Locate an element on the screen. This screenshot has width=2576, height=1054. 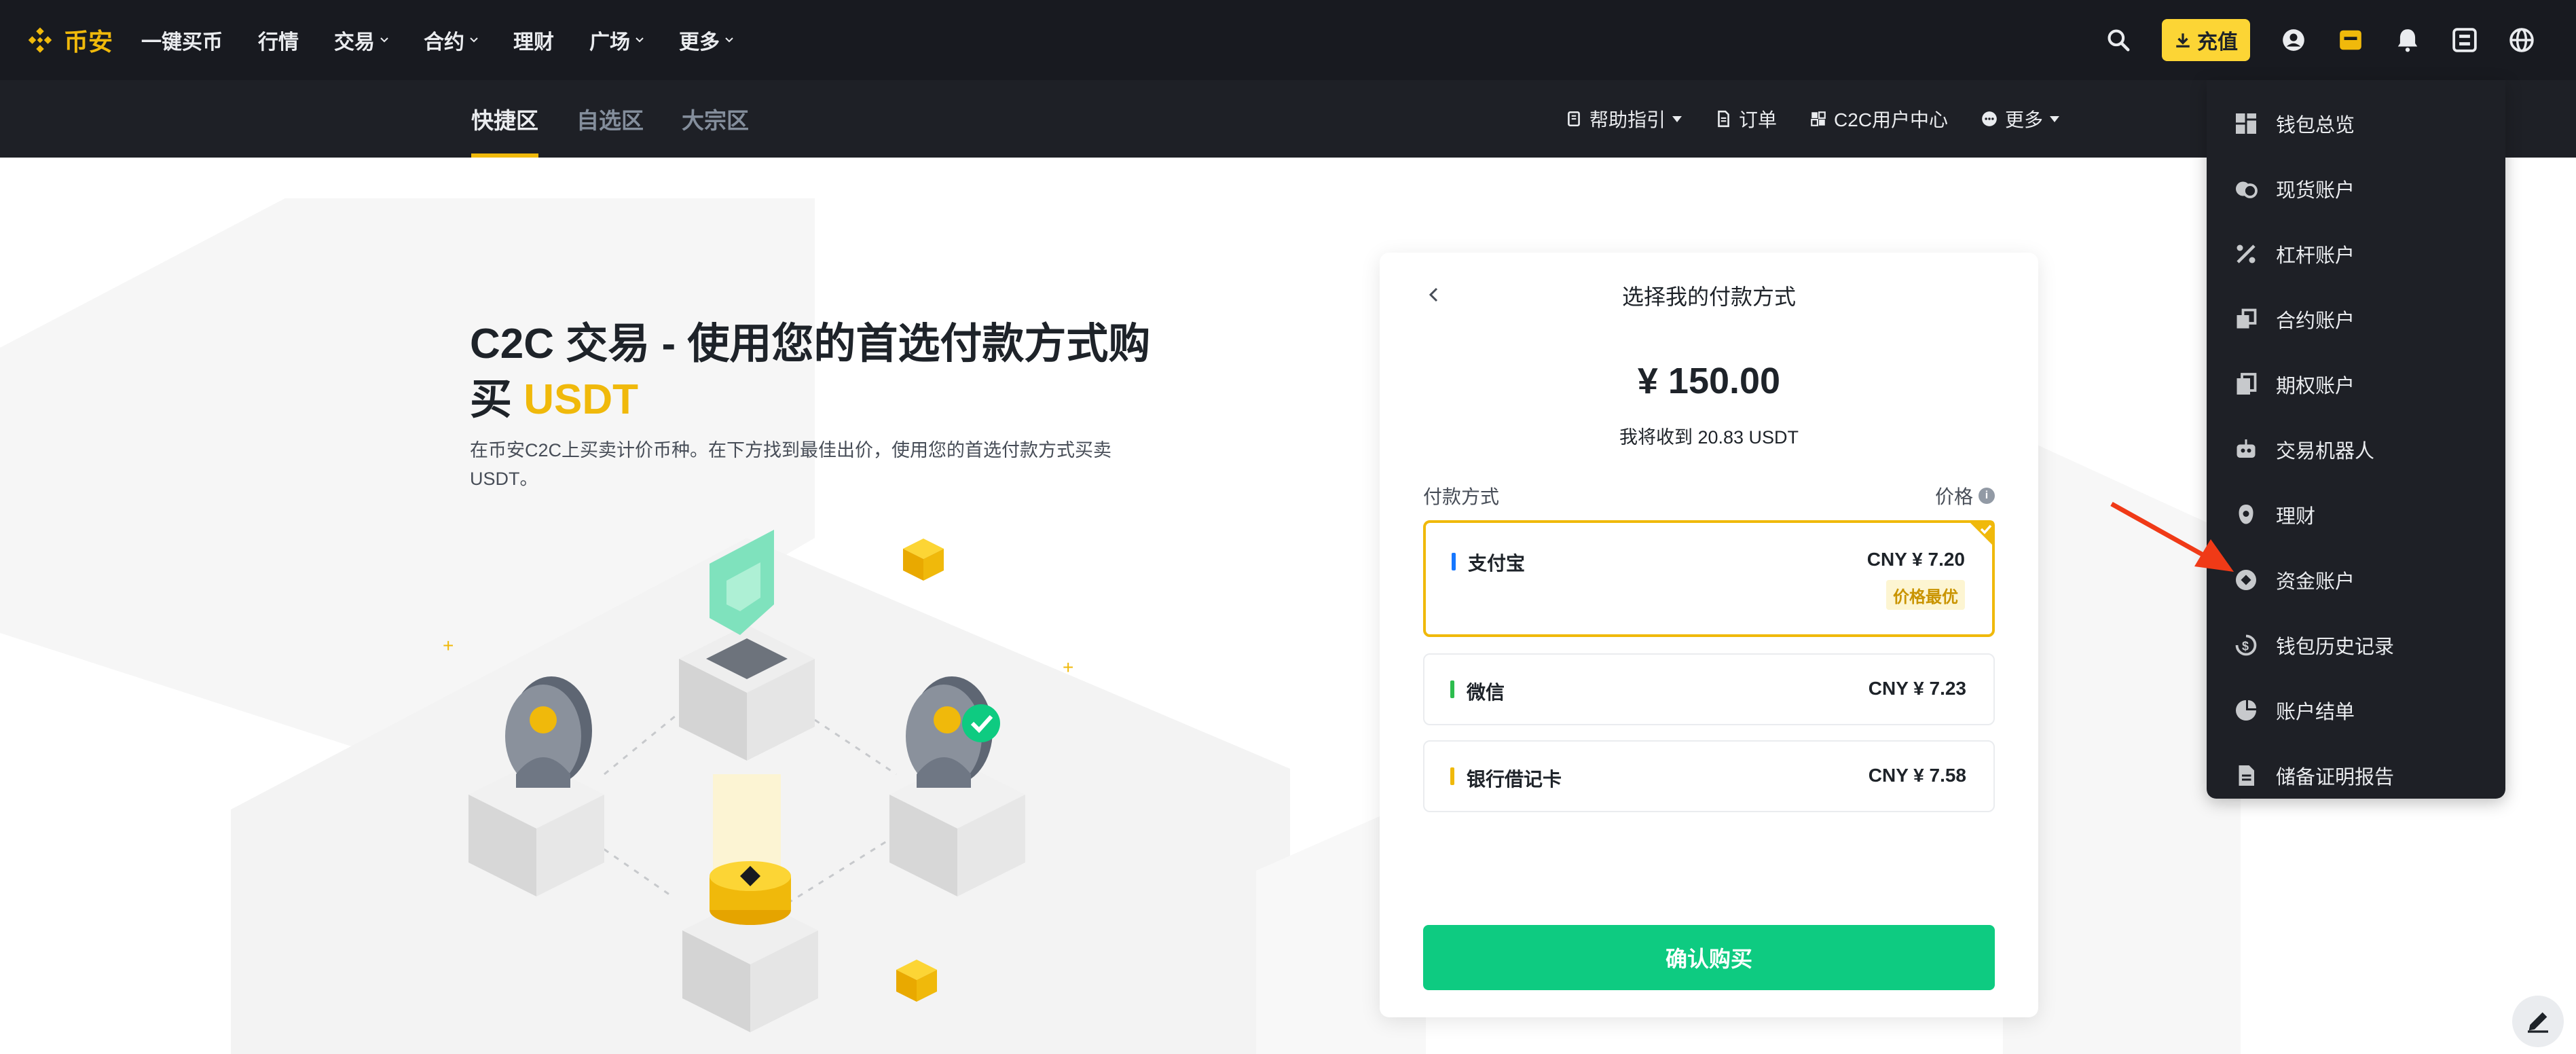
price-header: 价格 i is located at coordinates (1965, 495).